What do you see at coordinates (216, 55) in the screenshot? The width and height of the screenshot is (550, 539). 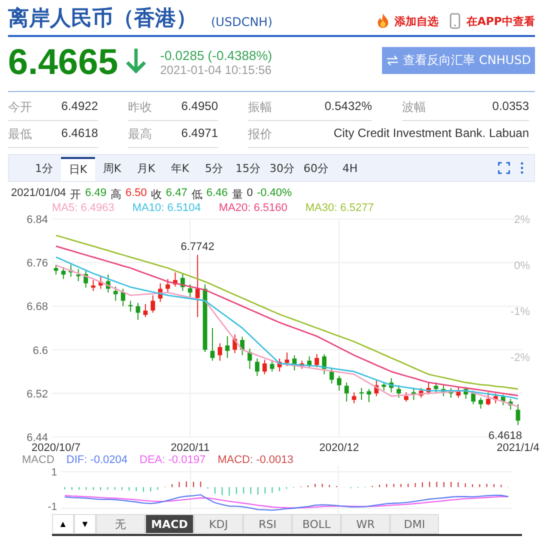 I see `price-change: -0.0285 (-0.4388%)` at bounding box center [216, 55].